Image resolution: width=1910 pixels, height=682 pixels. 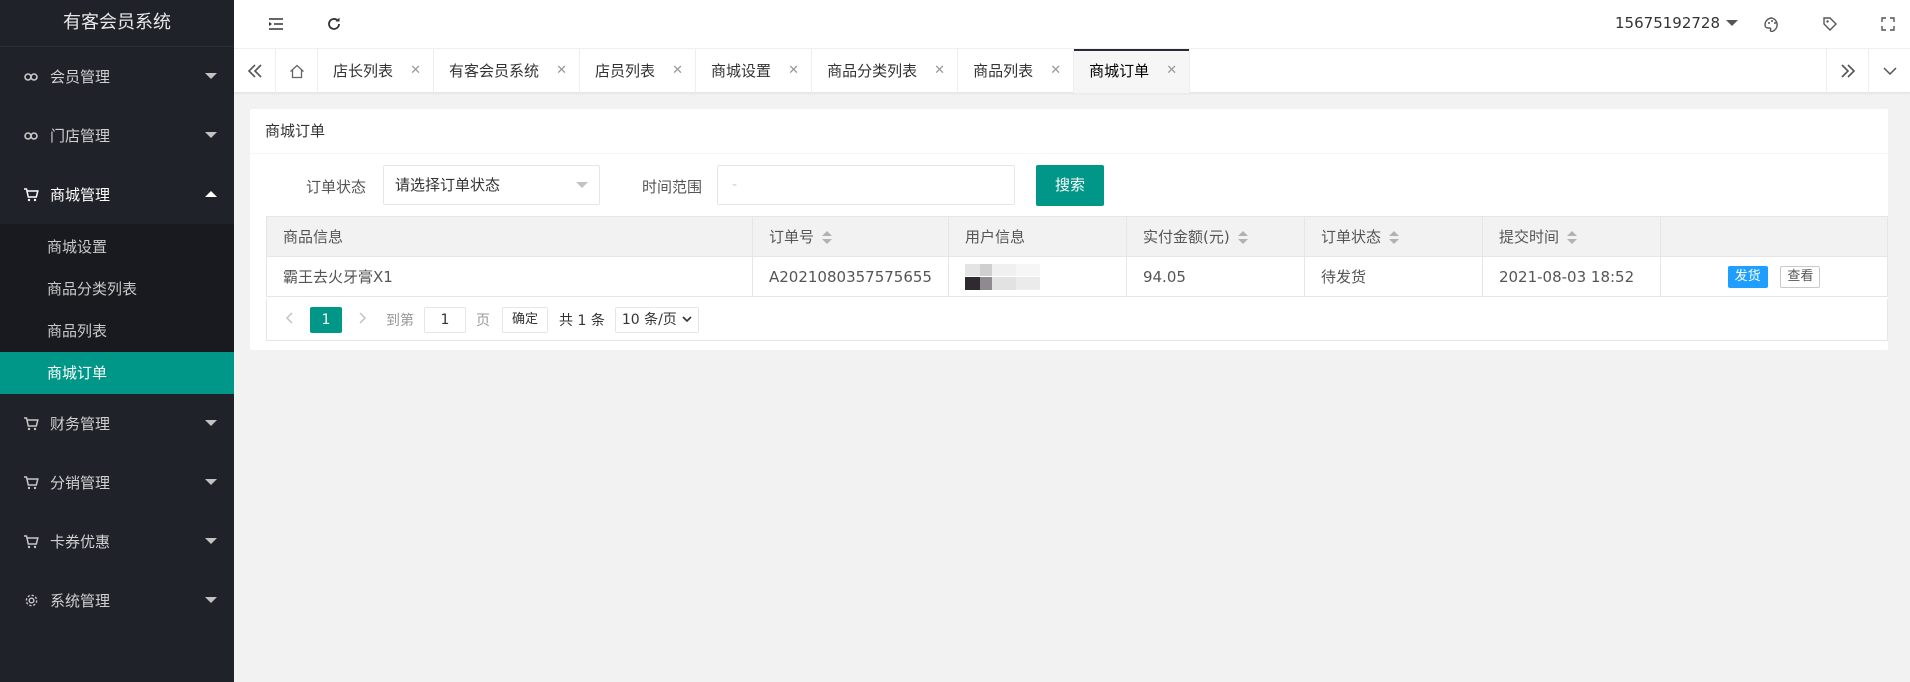 I want to click on user-menu: 15675192728, so click(x=1676, y=23).